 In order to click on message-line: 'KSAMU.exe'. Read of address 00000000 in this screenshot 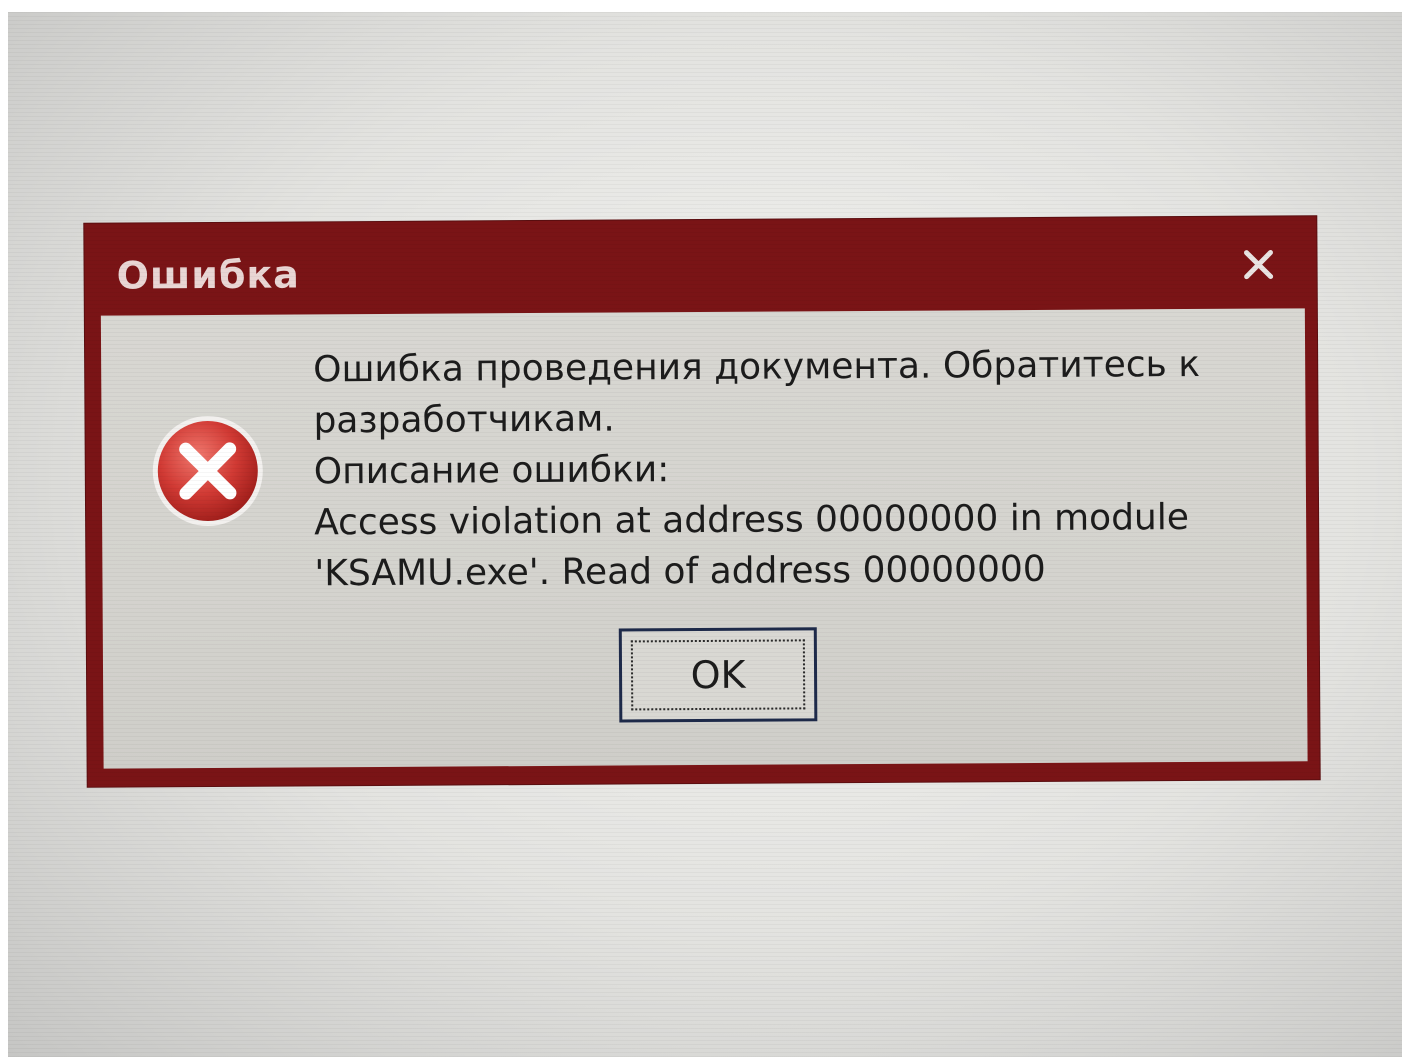, I will do `click(680, 571)`.